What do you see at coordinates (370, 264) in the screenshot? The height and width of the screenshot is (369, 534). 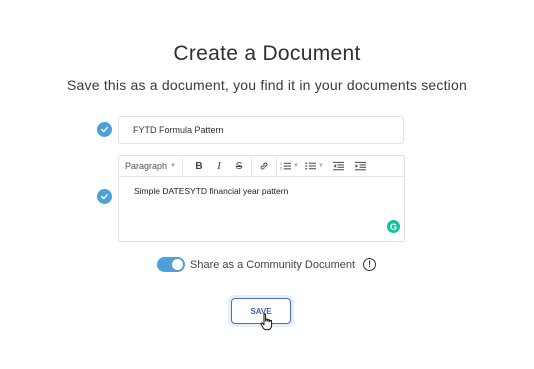 I see `info-icon: !` at bounding box center [370, 264].